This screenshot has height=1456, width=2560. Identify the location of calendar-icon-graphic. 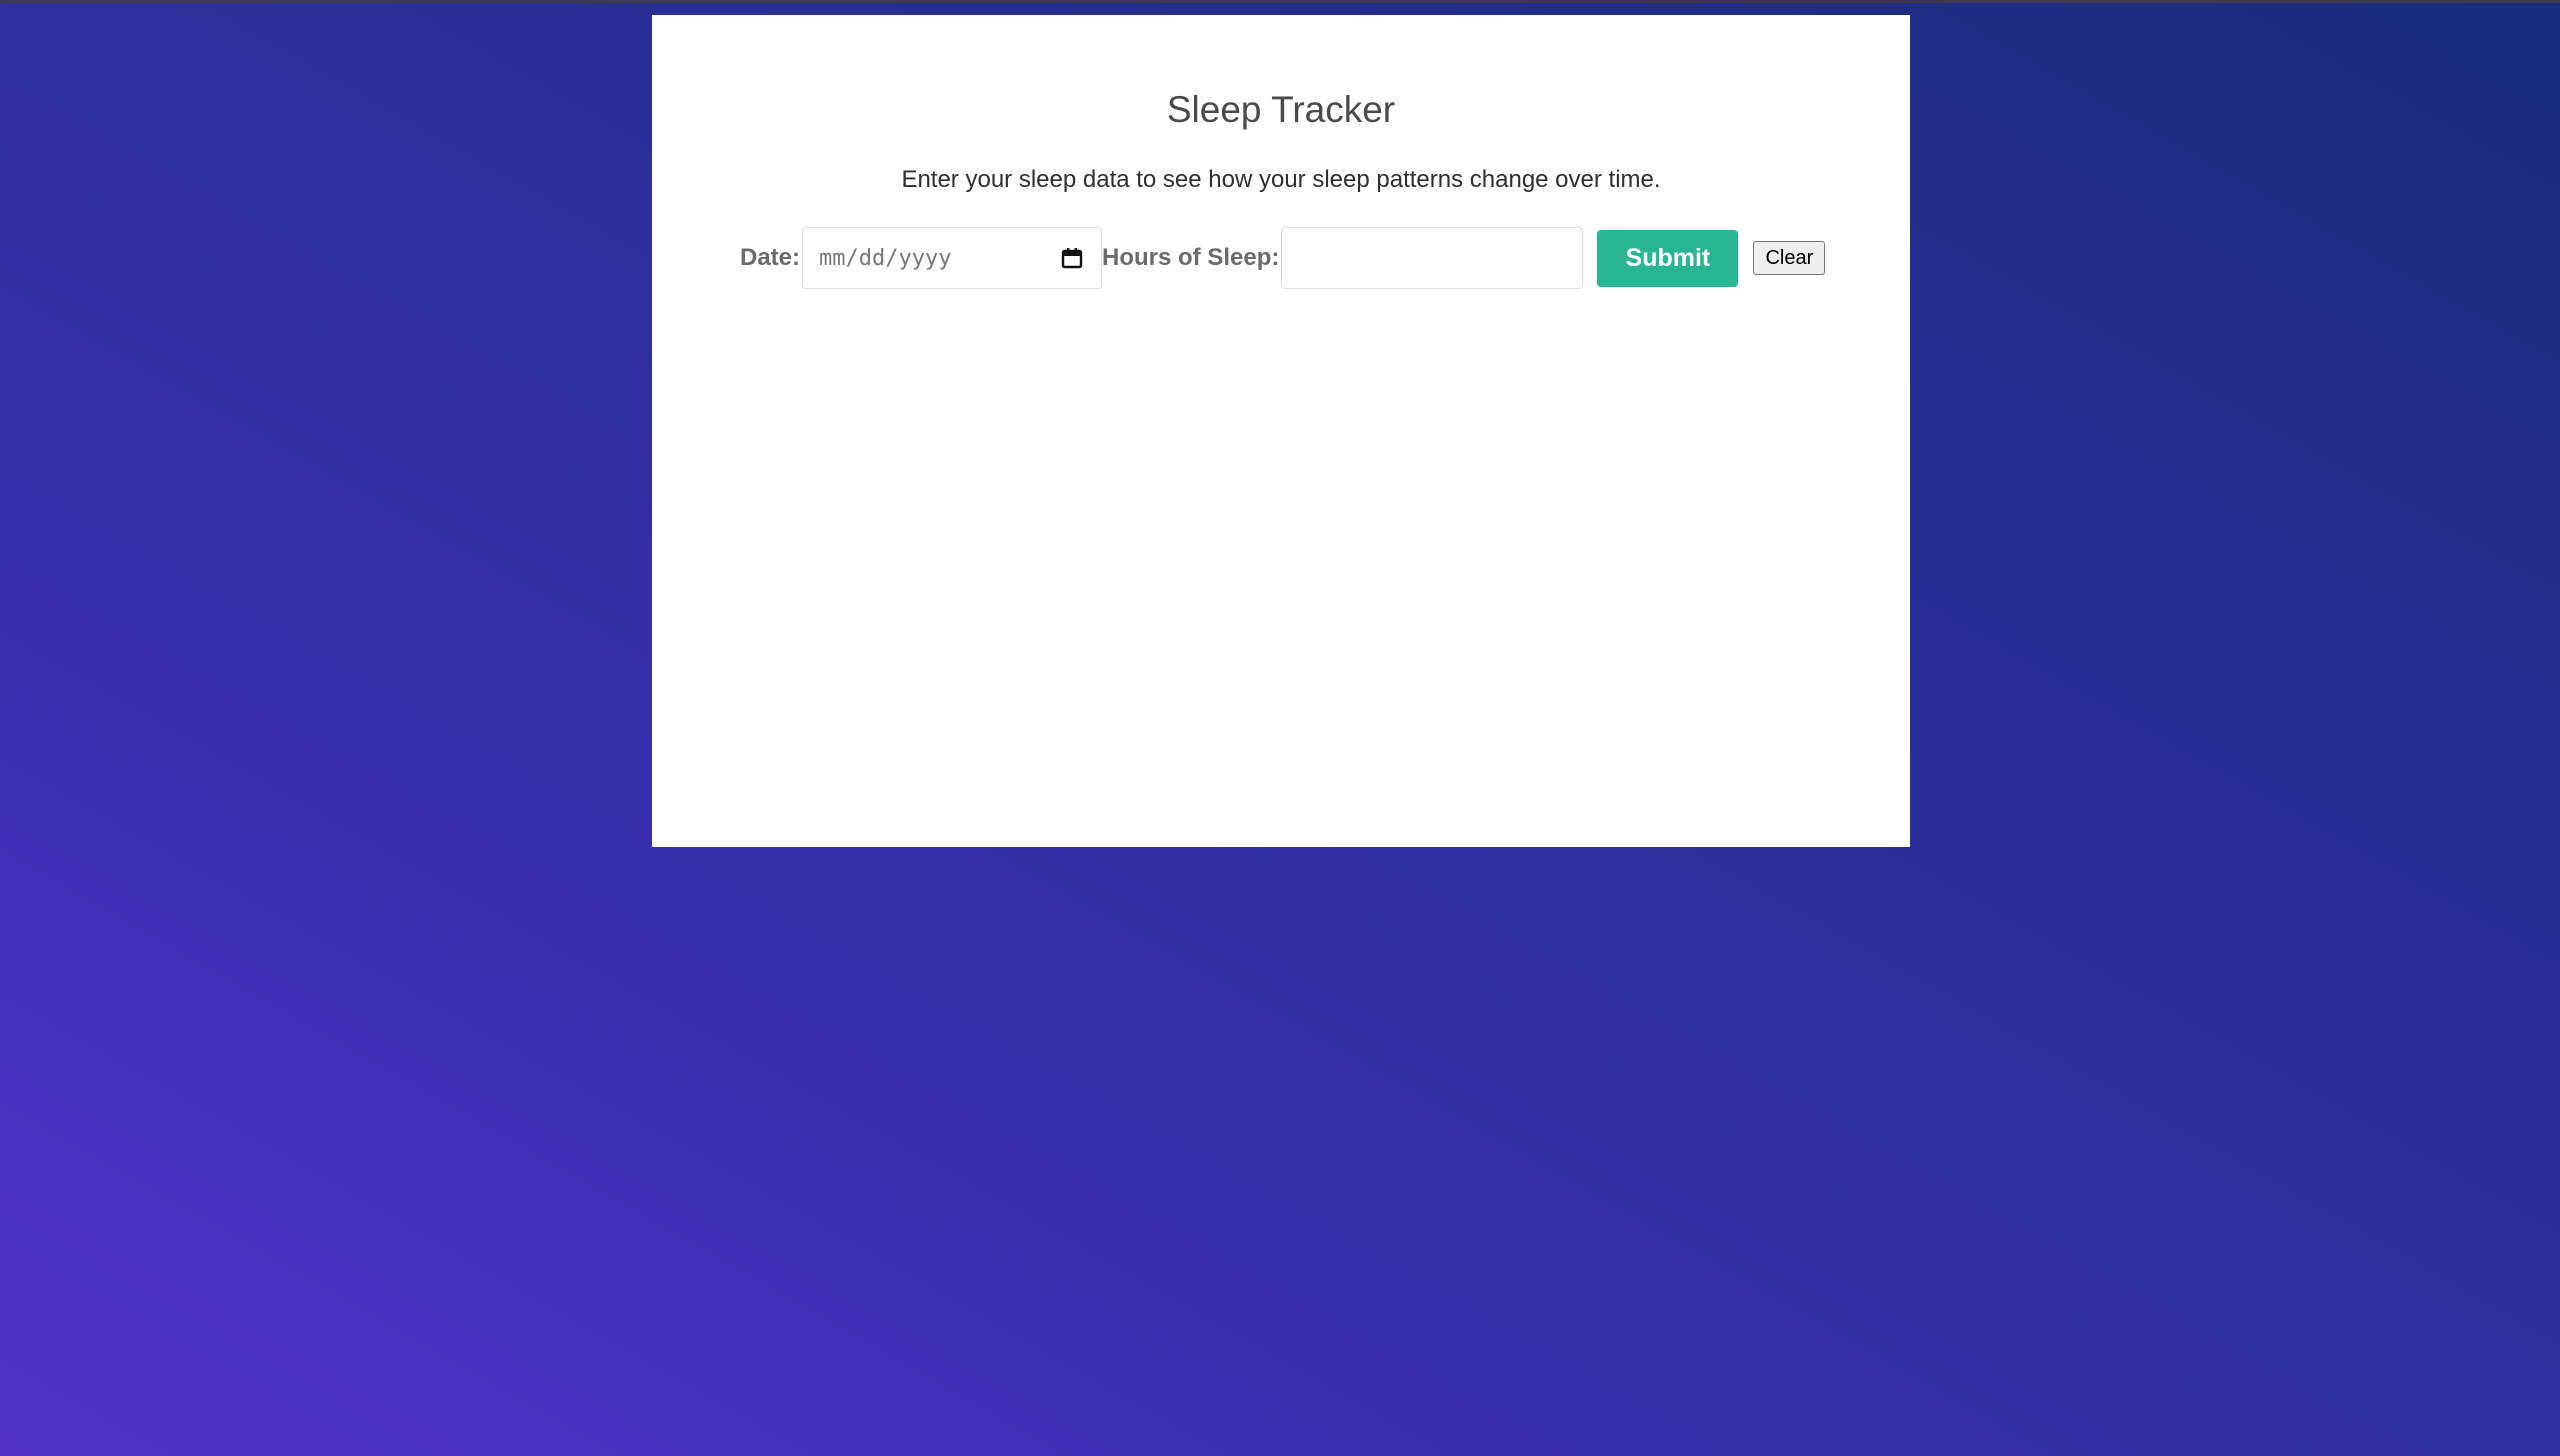
(1072, 258).